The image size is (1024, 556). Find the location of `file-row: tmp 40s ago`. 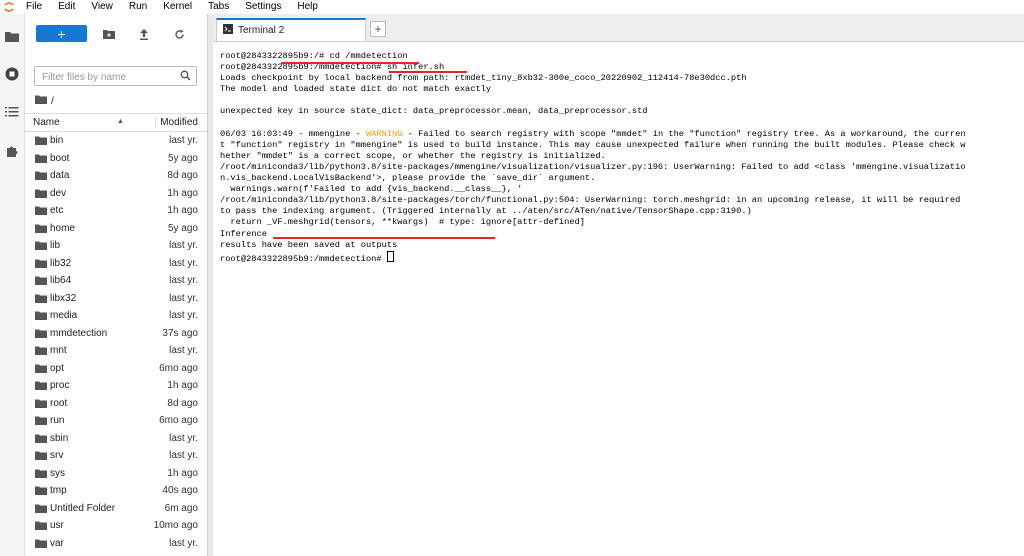

file-row: tmp 40s ago is located at coordinates (116, 491).